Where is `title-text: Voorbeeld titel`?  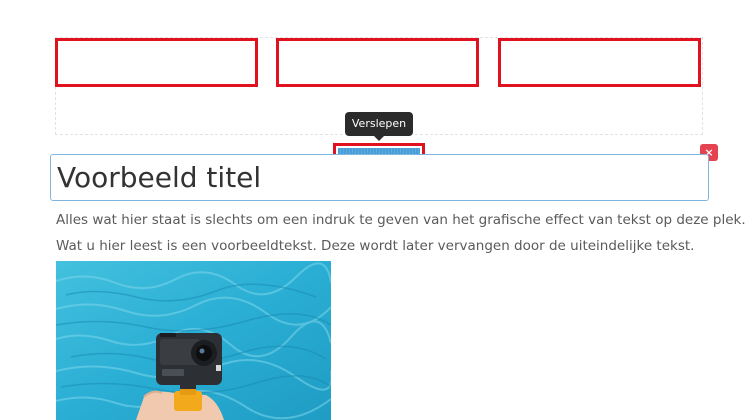 title-text: Voorbeeld titel is located at coordinates (159, 177).